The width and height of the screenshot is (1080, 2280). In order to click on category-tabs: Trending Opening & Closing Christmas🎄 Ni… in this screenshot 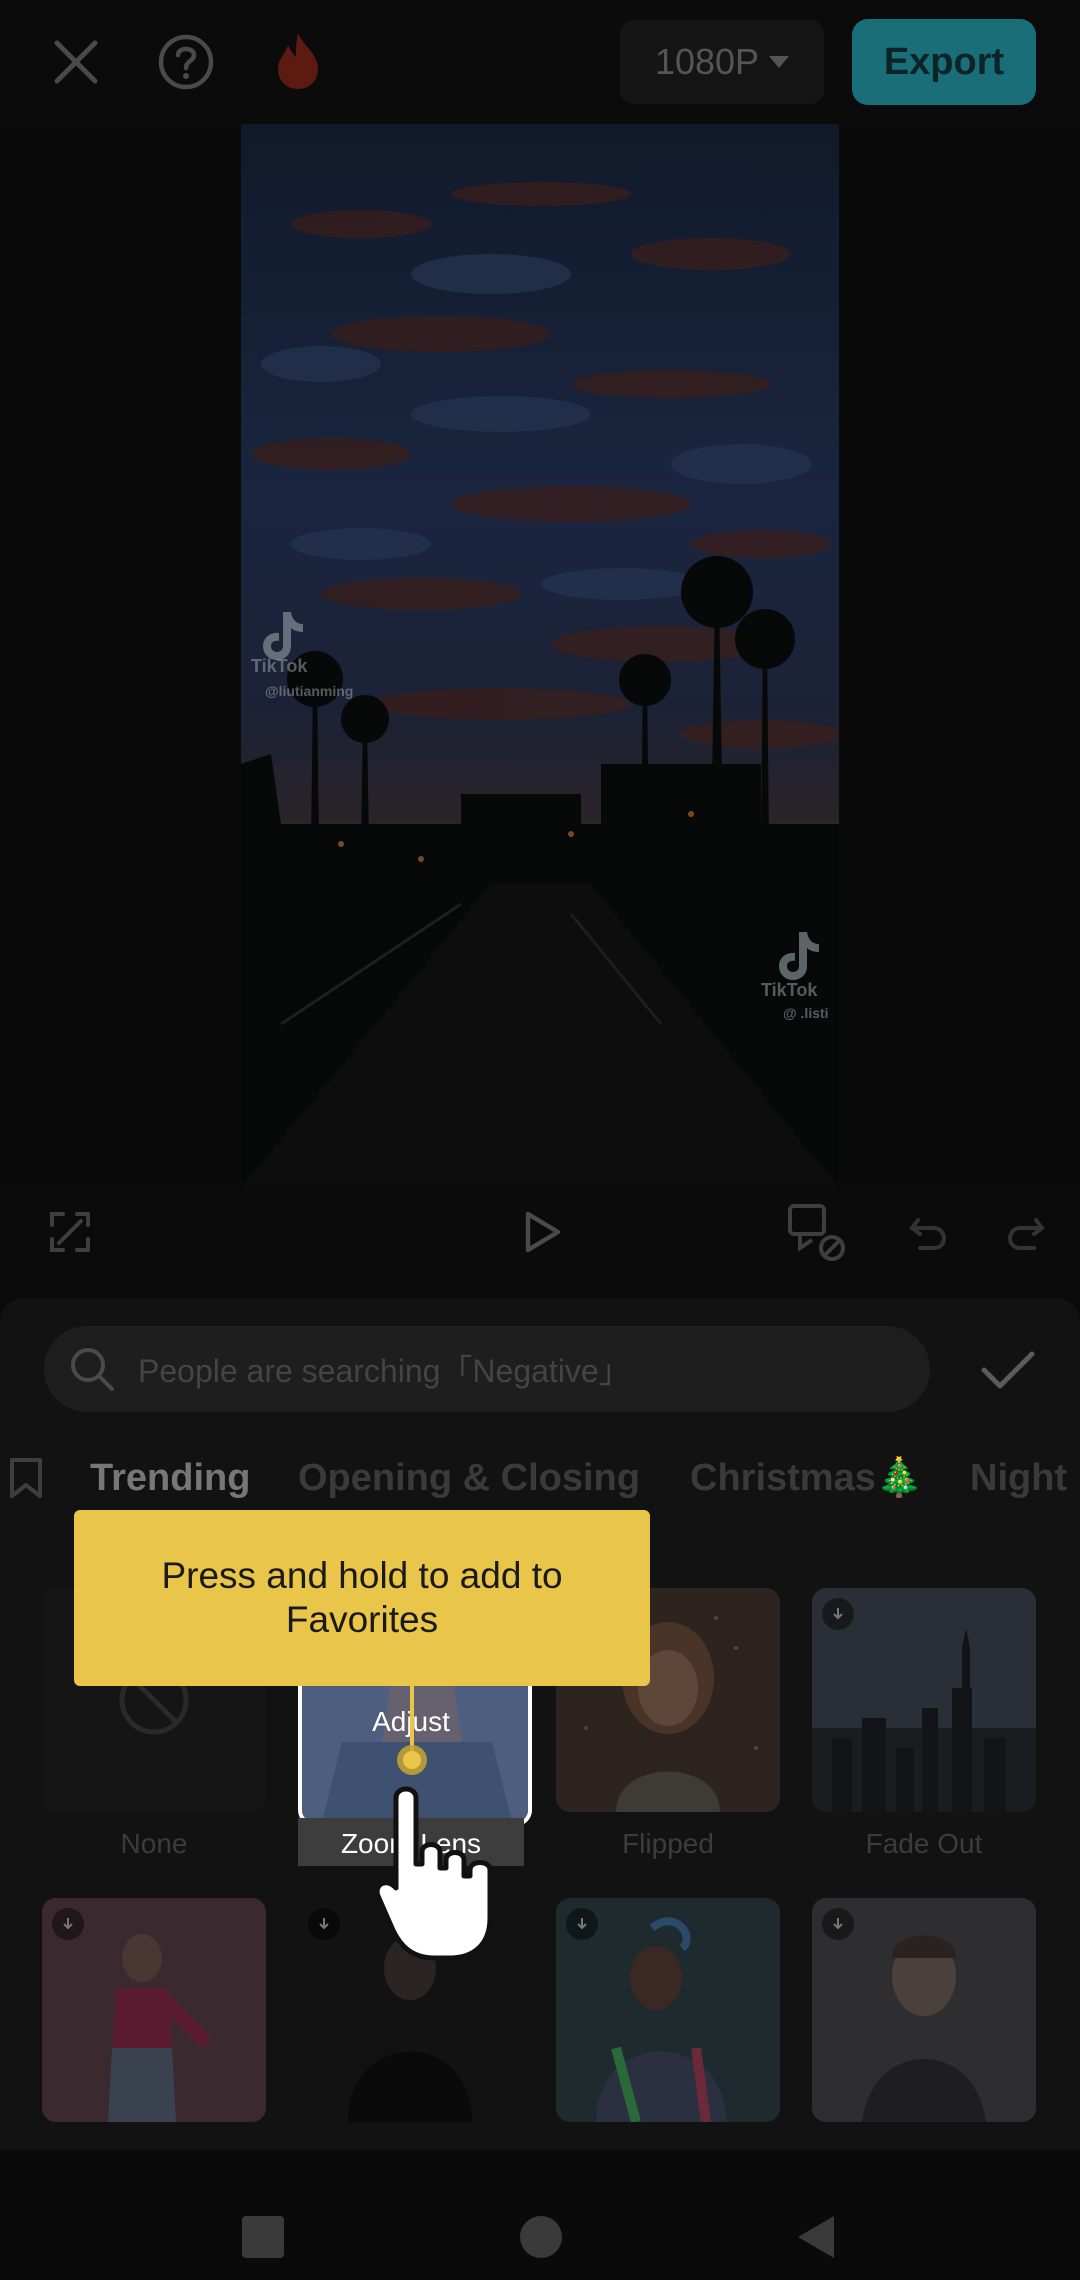, I will do `click(540, 1480)`.